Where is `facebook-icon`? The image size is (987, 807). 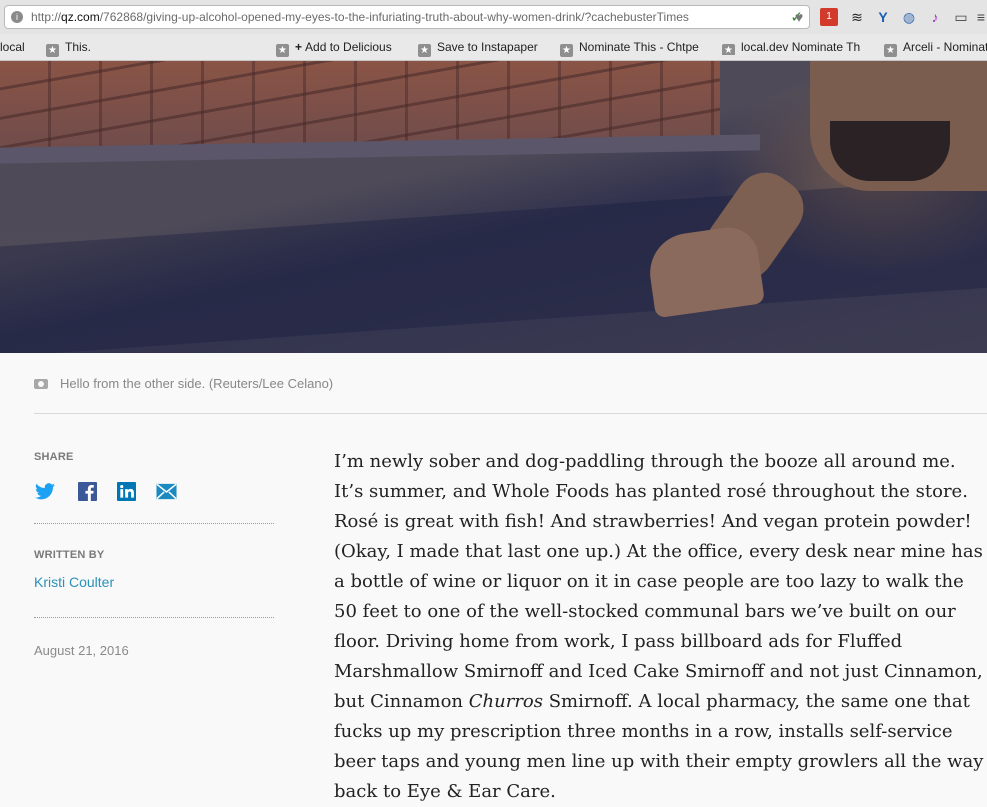 facebook-icon is located at coordinates (87, 491).